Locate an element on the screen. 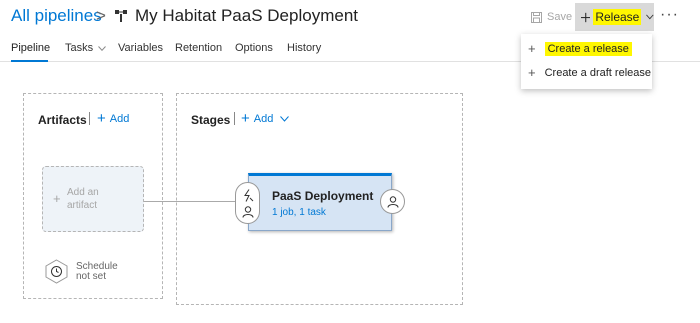 This screenshot has width=700, height=323. schedule-status: Schedule not set is located at coordinates (97, 272).